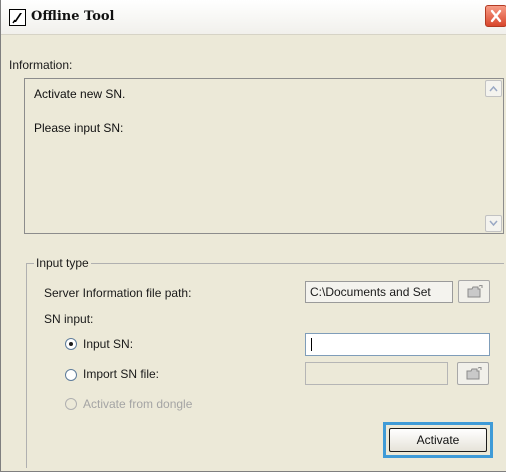 Image resolution: width=506 pixels, height=472 pixels. I want to click on activate-from-dongle-label: Activate from dongle, so click(138, 404).